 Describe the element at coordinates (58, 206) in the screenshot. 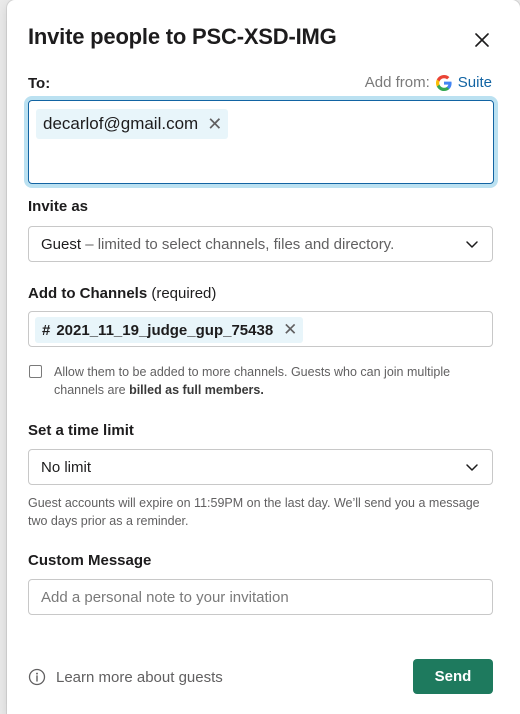

I see `invite-as-label: Invite as` at that location.